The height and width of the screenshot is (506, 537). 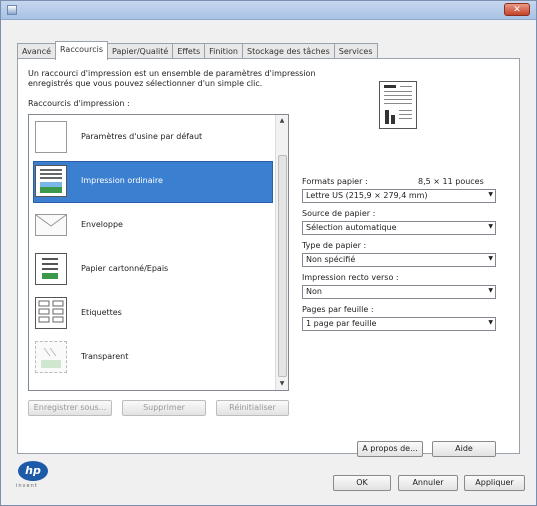 I want to click on shortcut-label: Paramètres d'usine par défaut, so click(x=142, y=136).